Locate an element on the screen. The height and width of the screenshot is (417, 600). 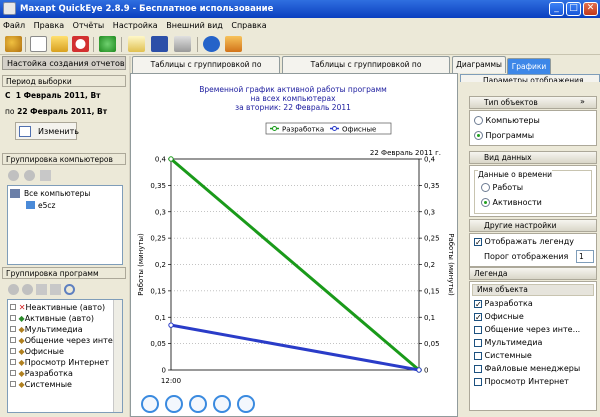
minimize-button: _ is located at coordinates (556, 9).